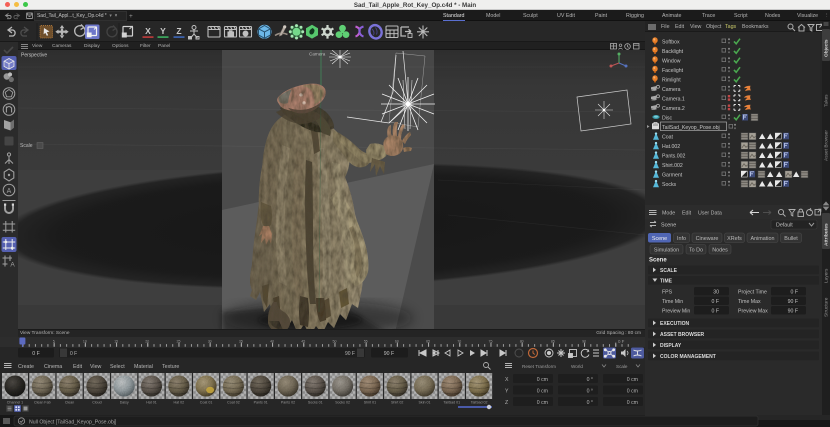 Image resolution: width=830 pixels, height=427 pixels. Describe the element at coordinates (671, 61) in the screenshot. I see `svg-text: Window` at that location.